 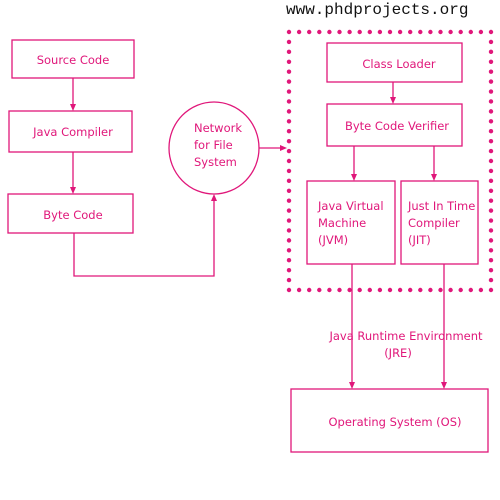 I want to click on node-network-label-line2: for File, so click(x=213, y=145).